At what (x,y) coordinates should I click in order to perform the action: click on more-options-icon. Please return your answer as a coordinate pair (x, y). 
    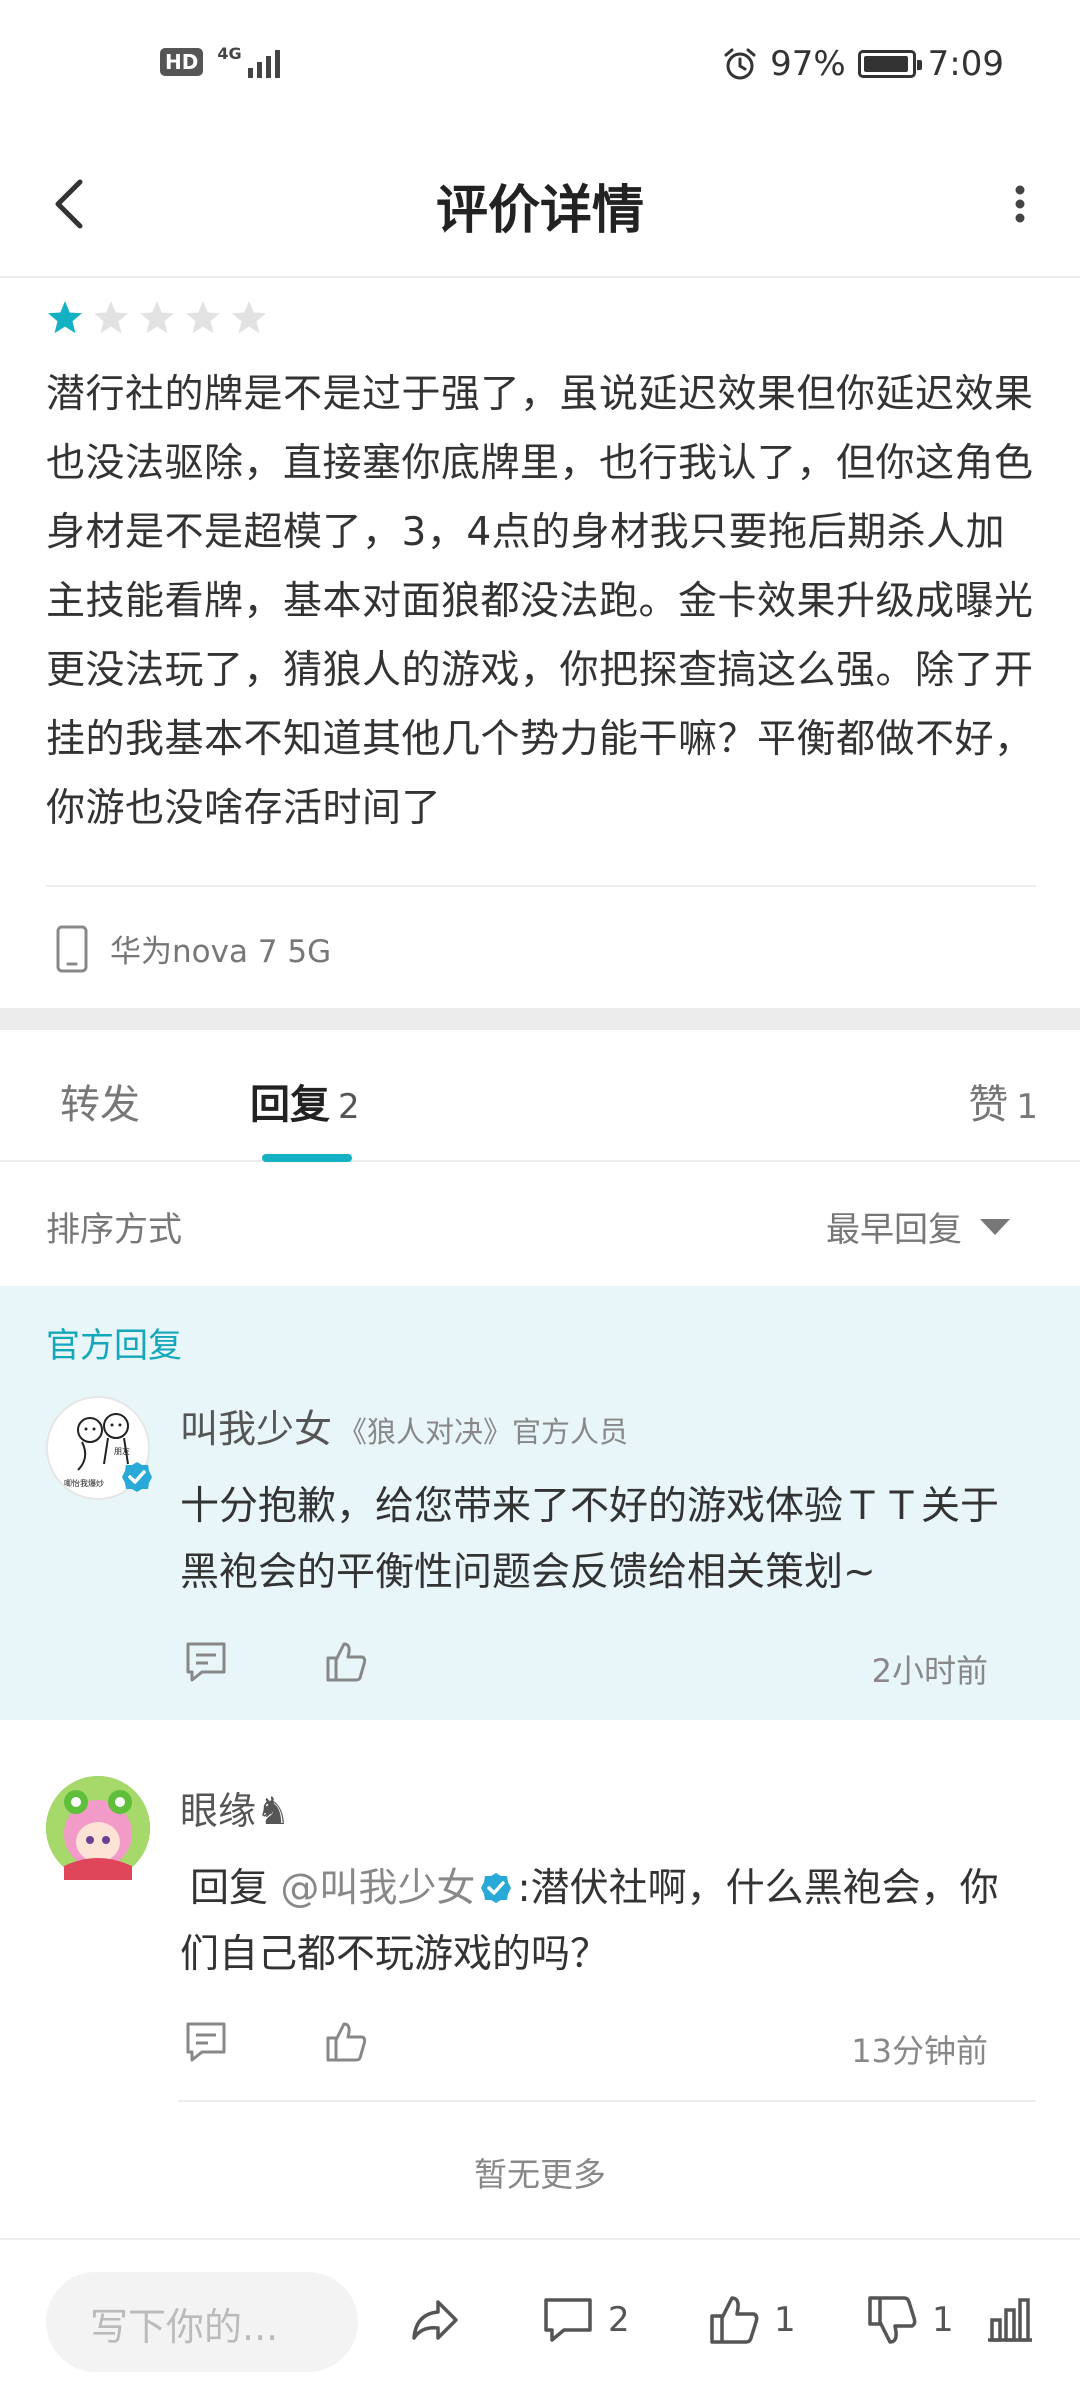
    Looking at the image, I should click on (1020, 204).